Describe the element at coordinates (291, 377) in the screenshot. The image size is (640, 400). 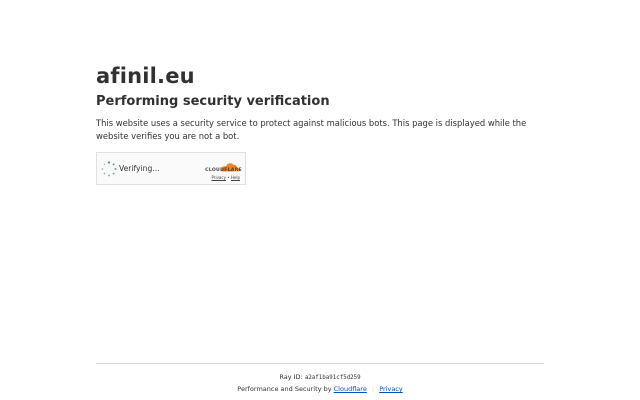
I see `ray-id-label: Ray ID:` at that location.